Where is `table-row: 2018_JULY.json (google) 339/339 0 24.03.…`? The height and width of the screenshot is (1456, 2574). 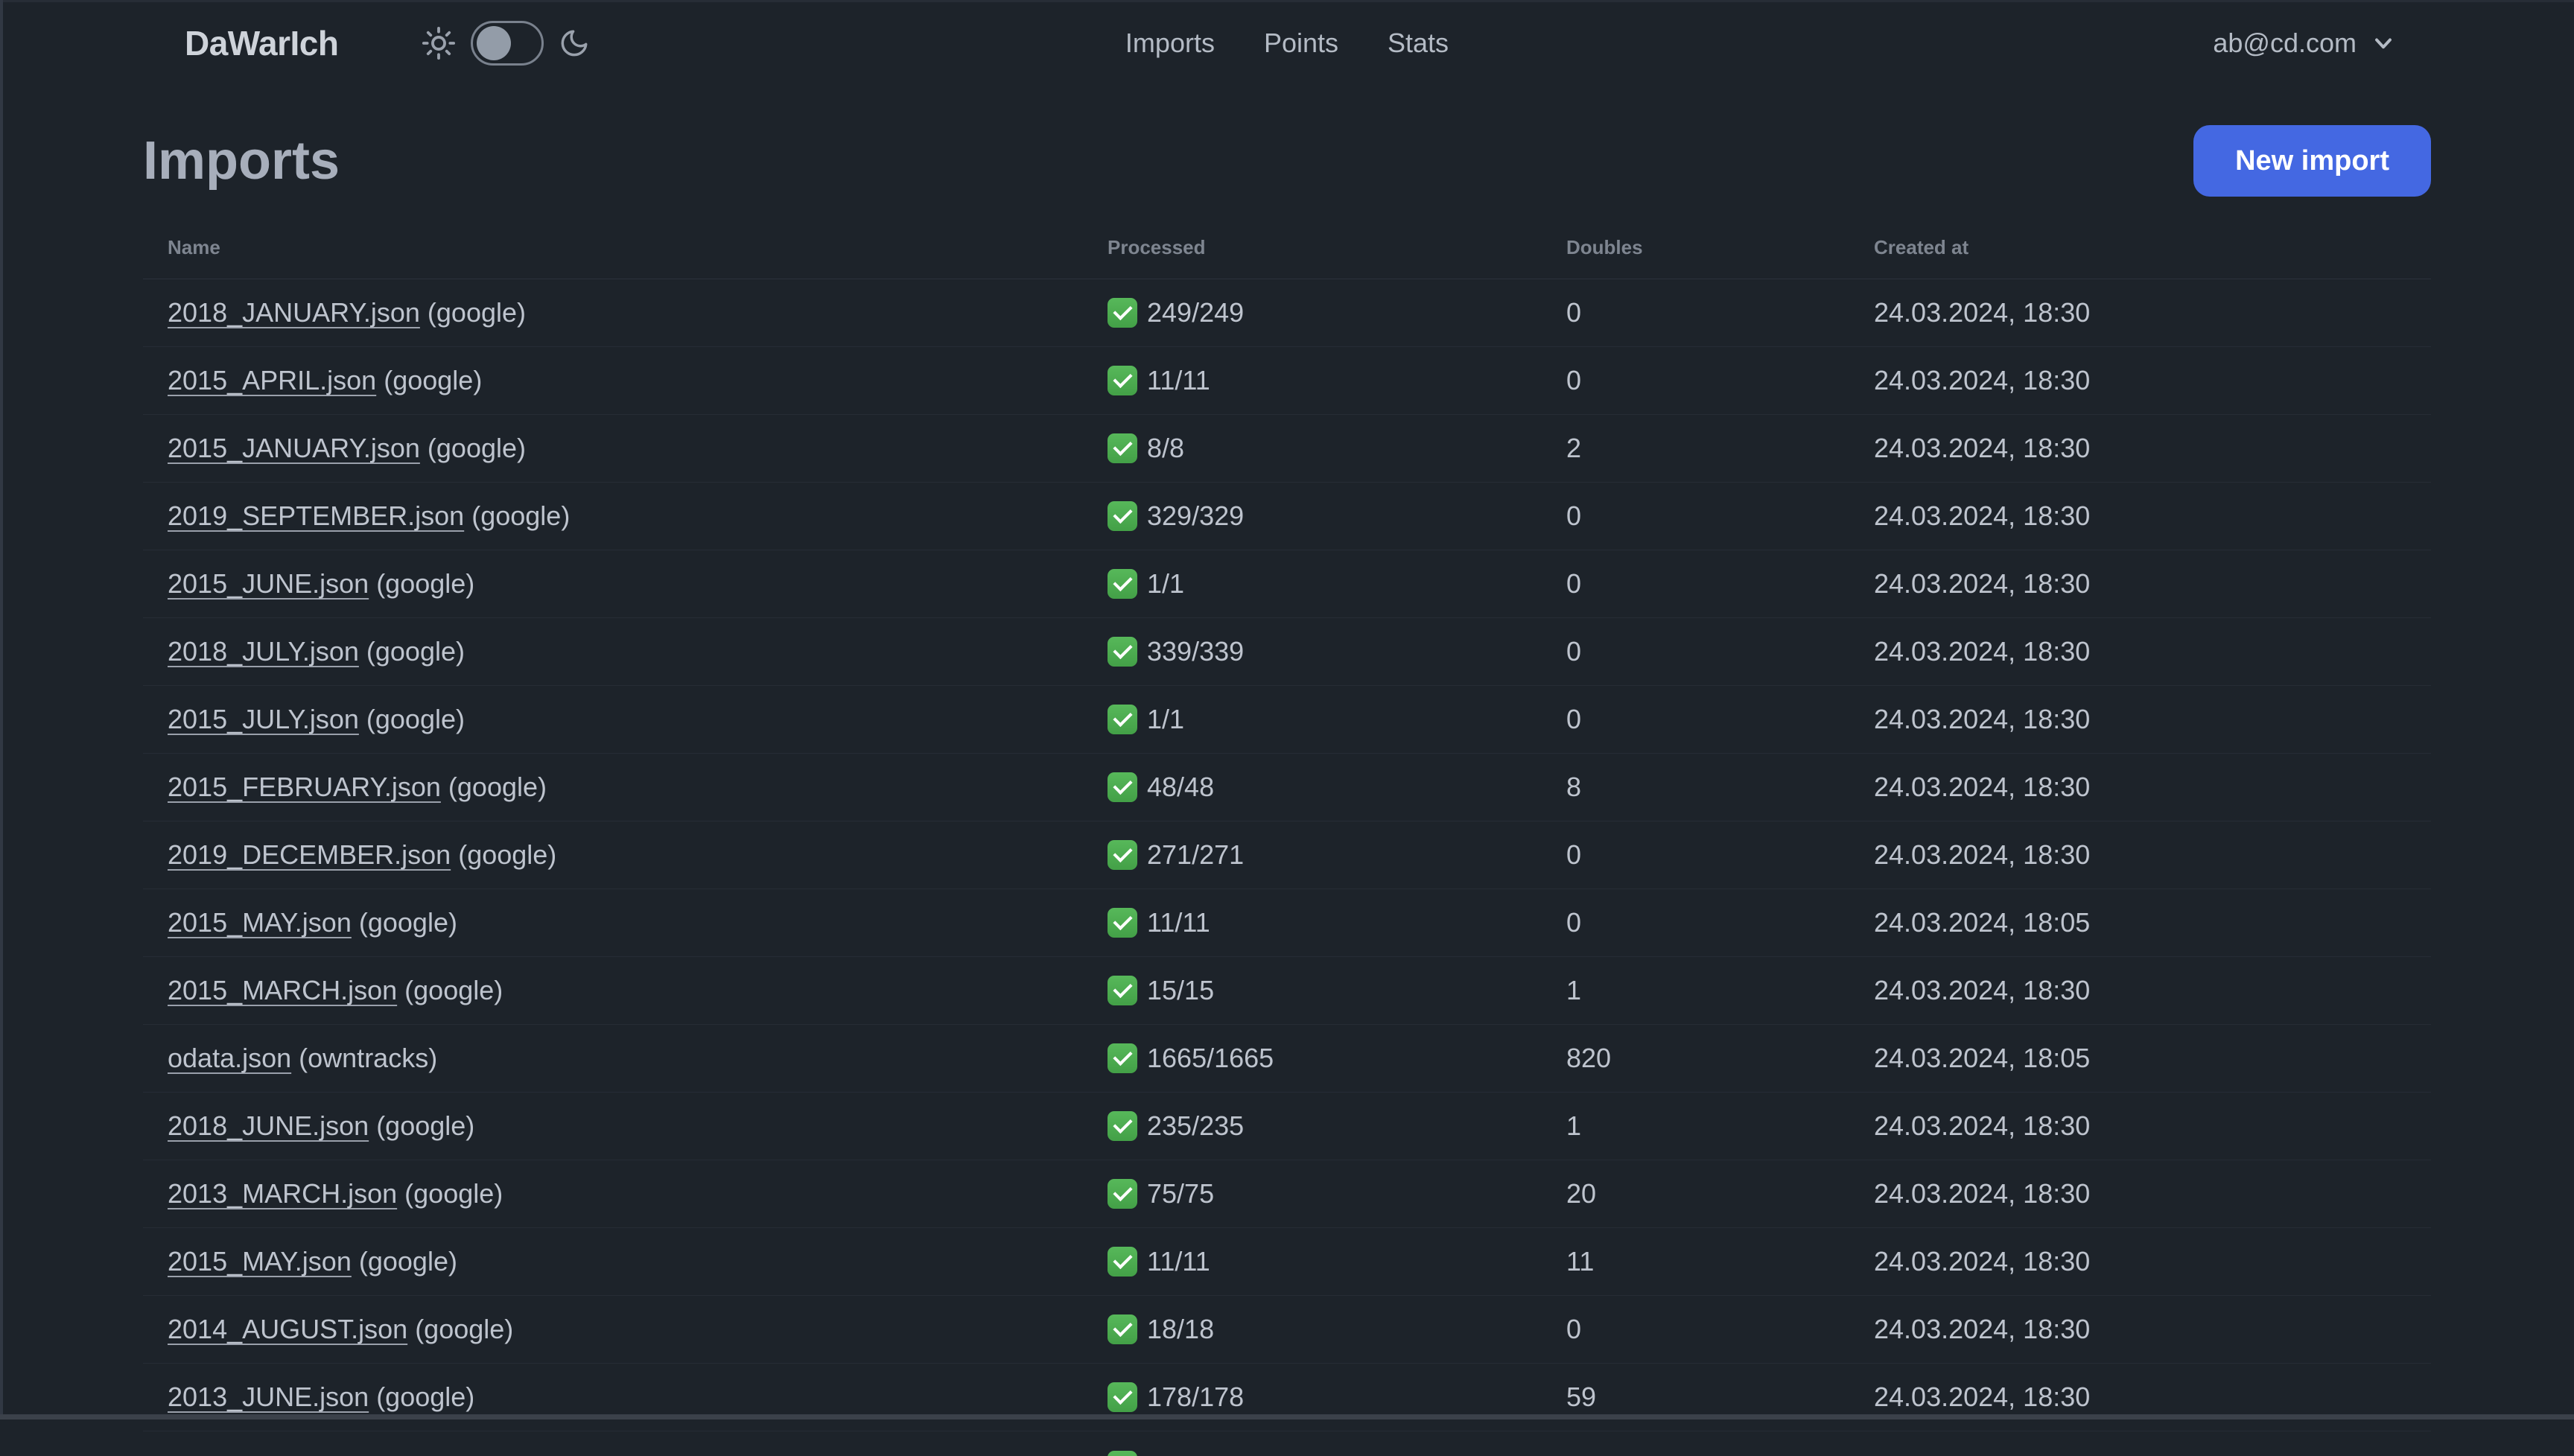 table-row: 2018_JULY.json (google) 339/339 0 24.03.… is located at coordinates (1287, 652).